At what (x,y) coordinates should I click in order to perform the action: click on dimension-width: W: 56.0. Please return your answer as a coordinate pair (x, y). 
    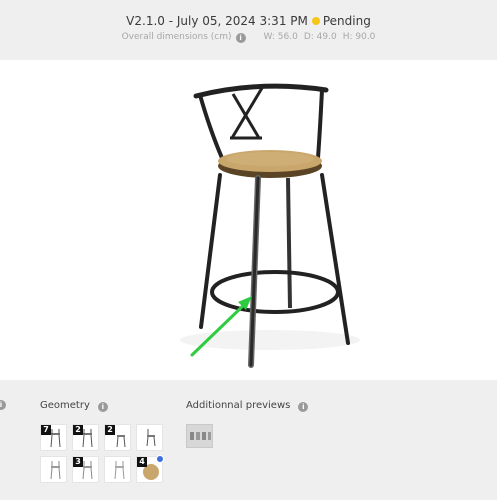
    Looking at the image, I should click on (280, 37).